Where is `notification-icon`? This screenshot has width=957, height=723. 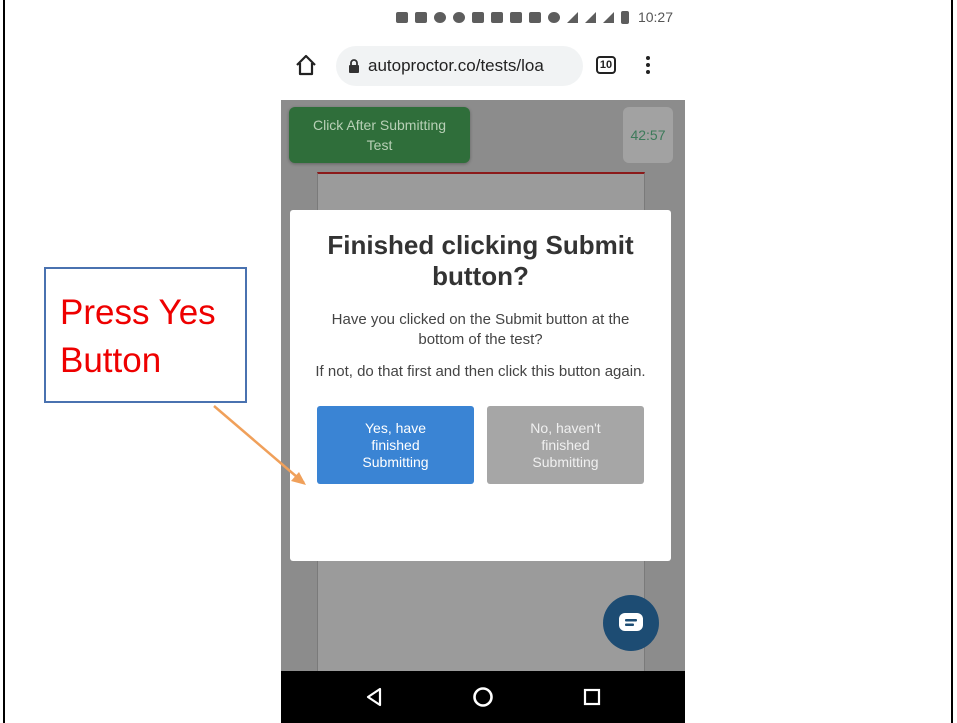 notification-icon is located at coordinates (401, 17).